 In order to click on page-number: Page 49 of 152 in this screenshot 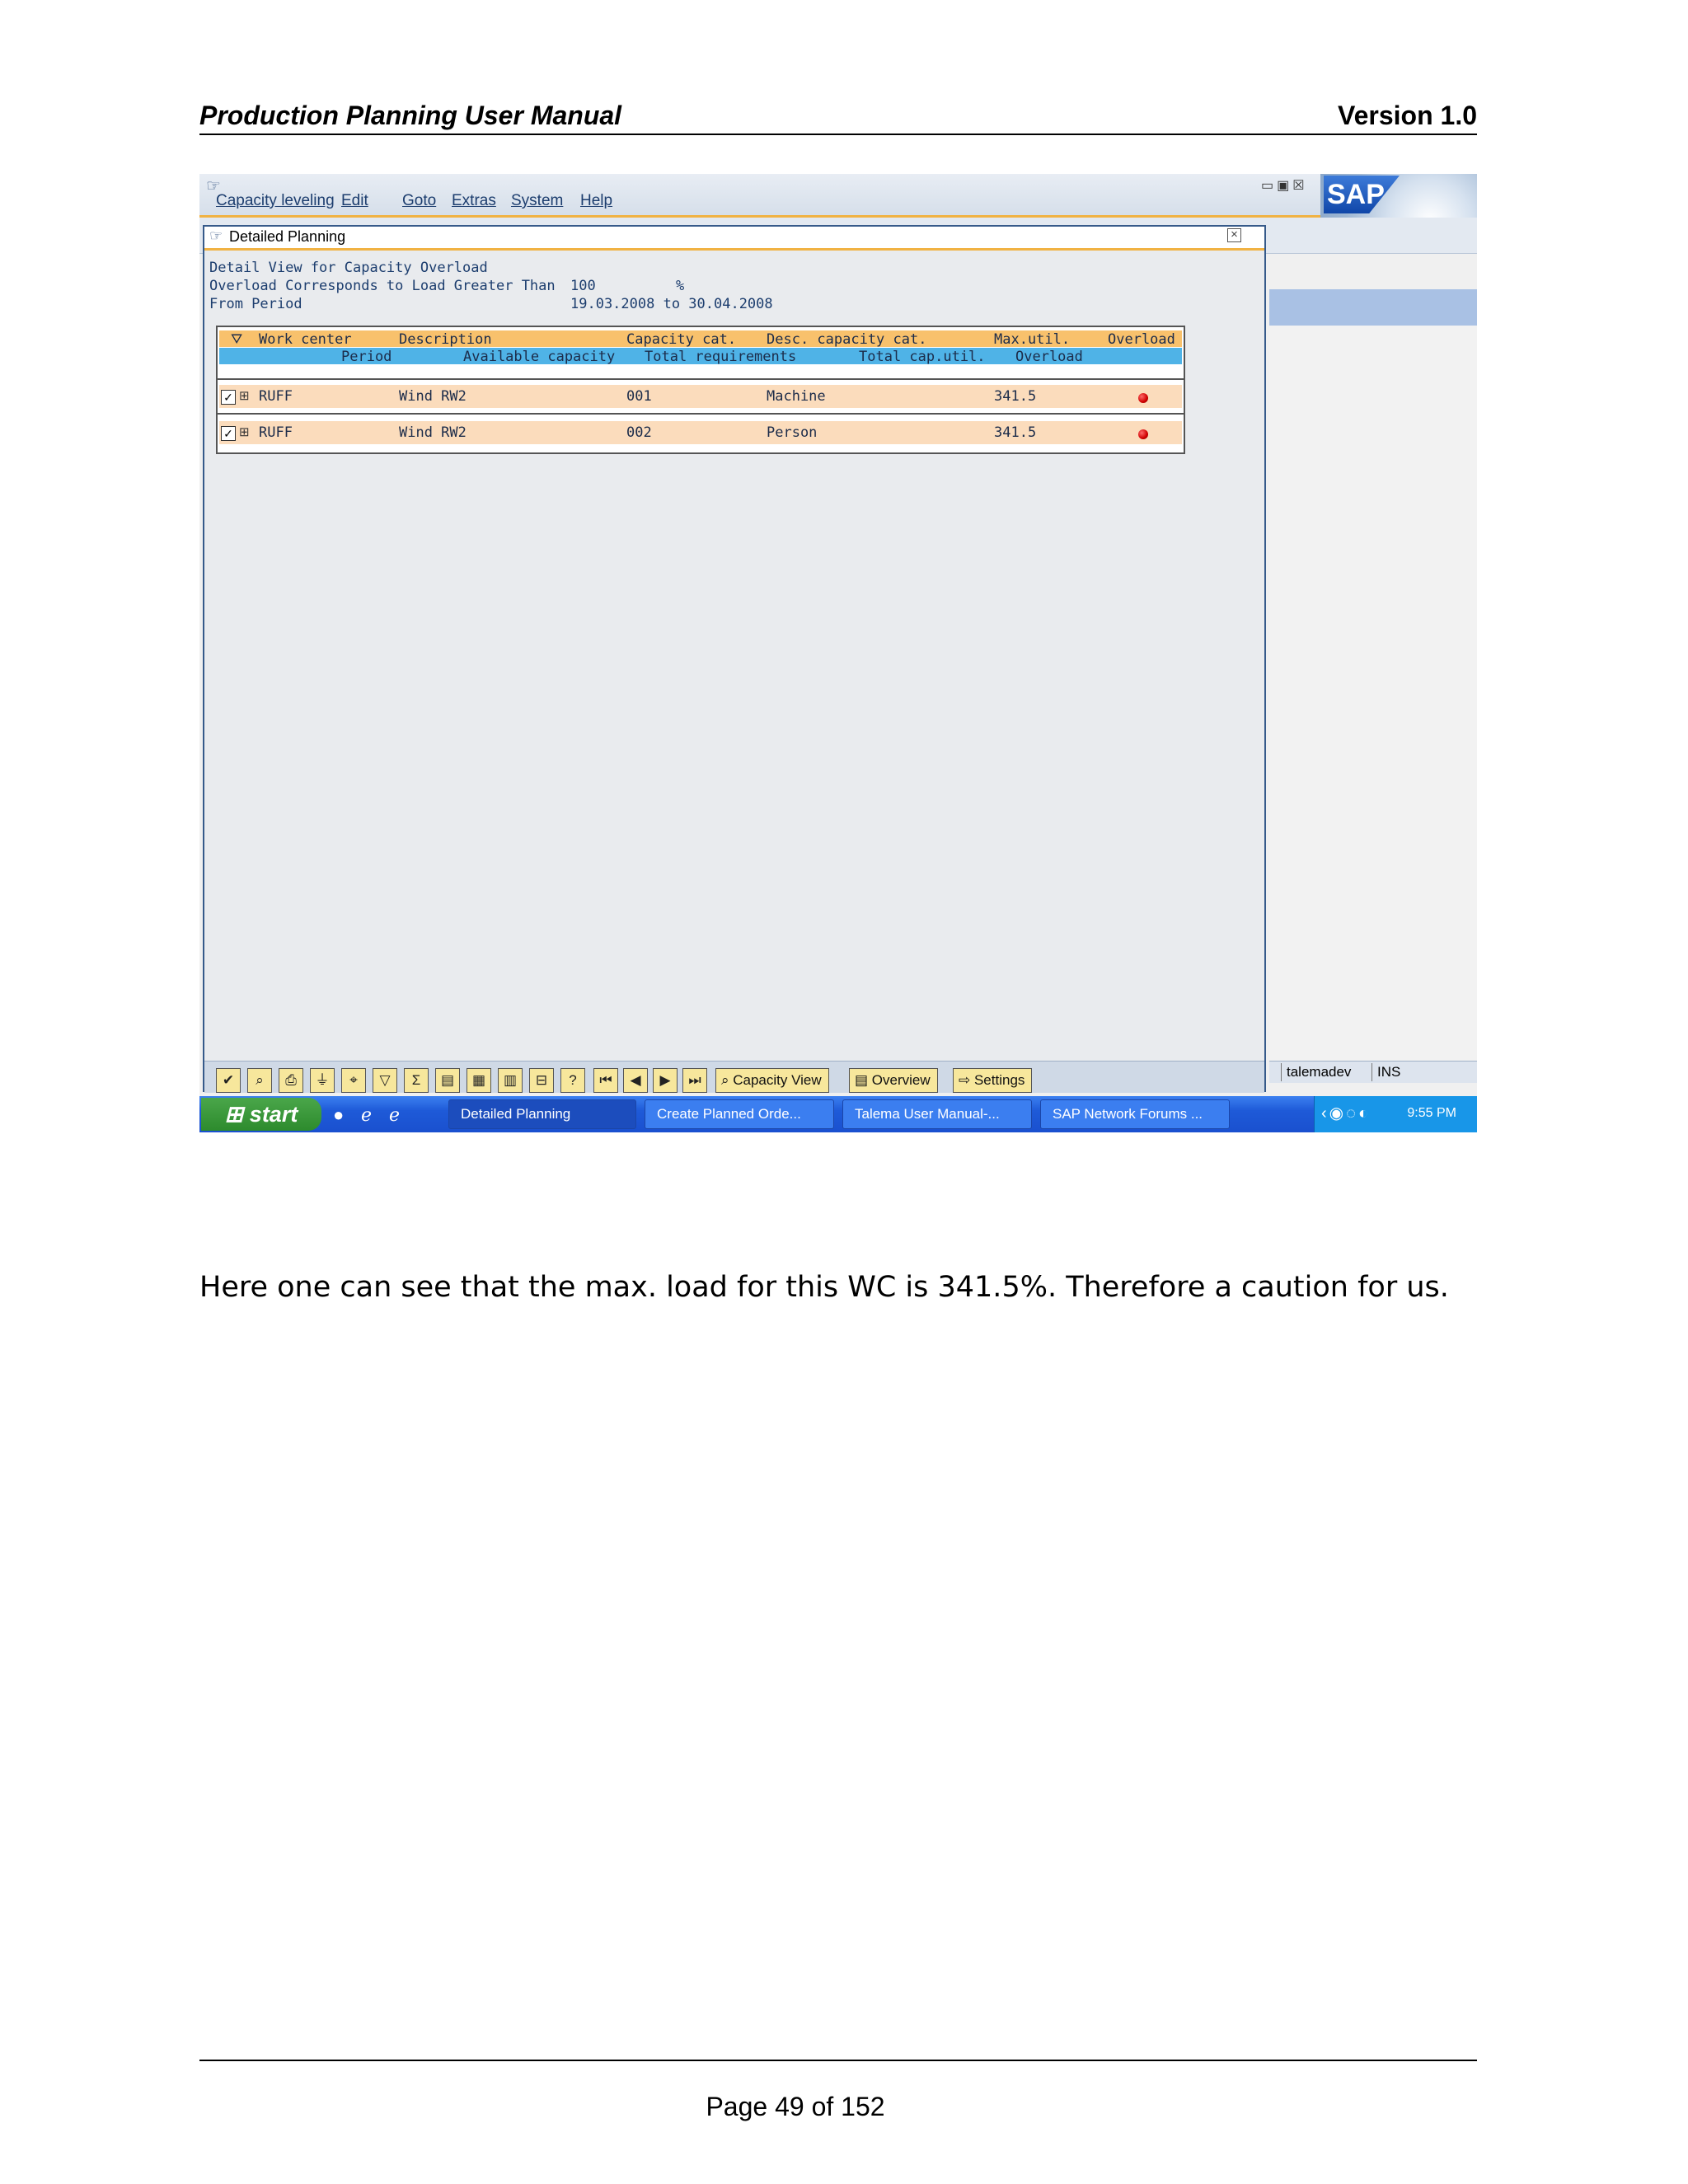, I will do `click(795, 2106)`.